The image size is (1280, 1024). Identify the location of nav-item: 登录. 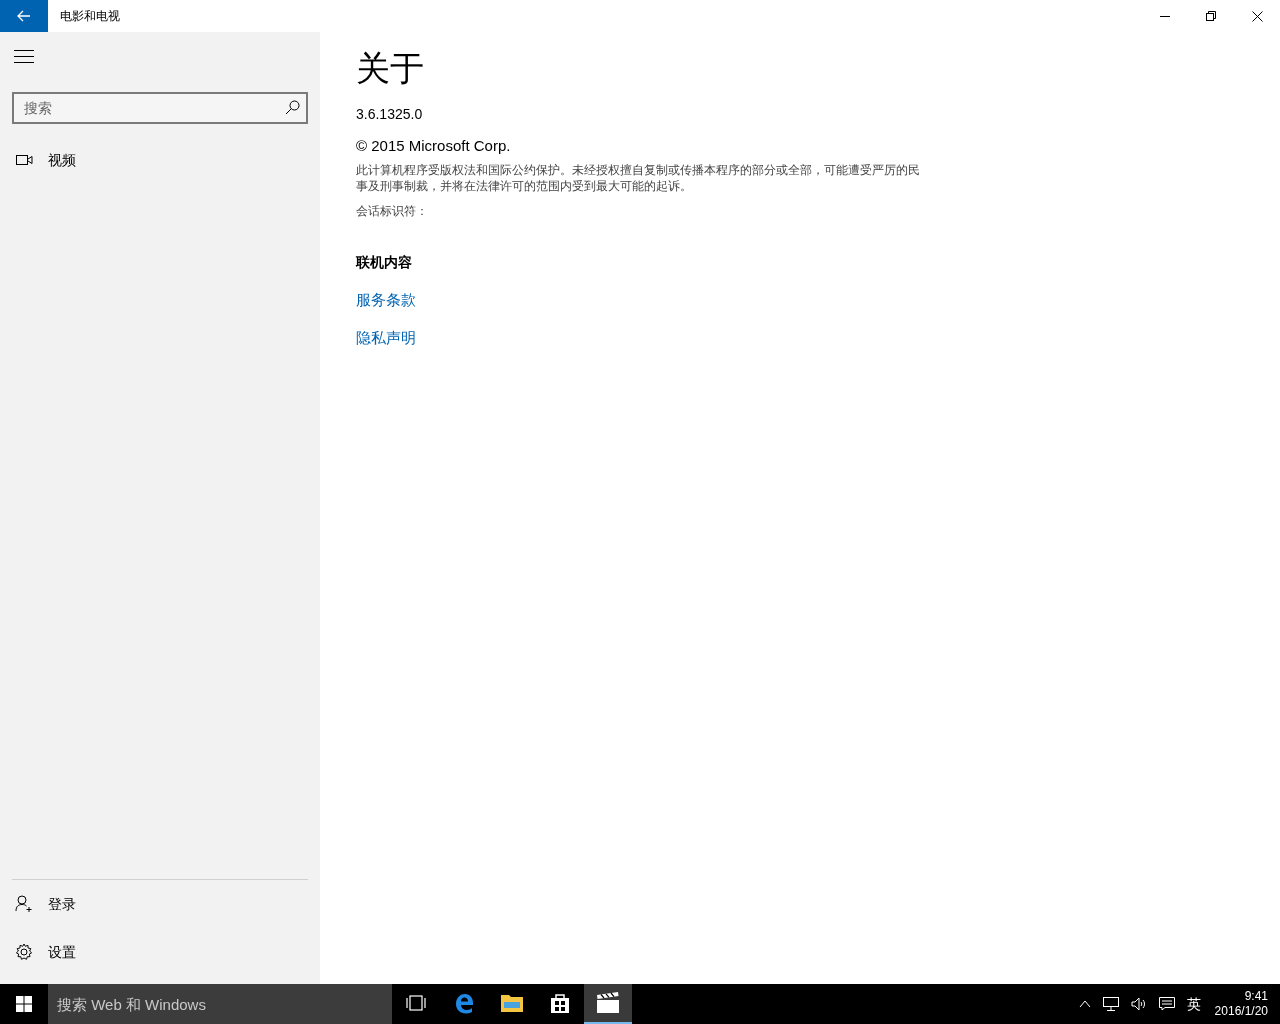
(160, 904).